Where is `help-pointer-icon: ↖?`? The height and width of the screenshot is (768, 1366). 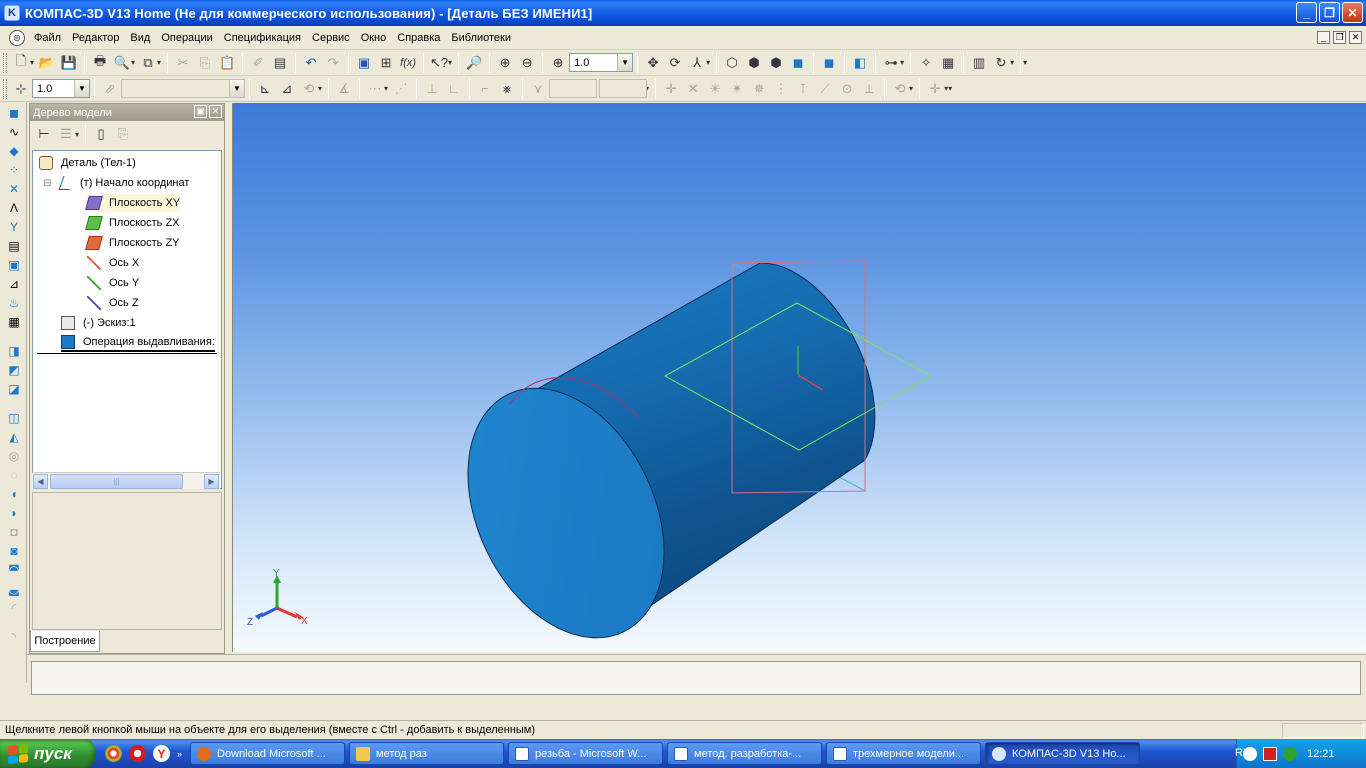
help-pointer-icon: ↖? is located at coordinates (439, 63).